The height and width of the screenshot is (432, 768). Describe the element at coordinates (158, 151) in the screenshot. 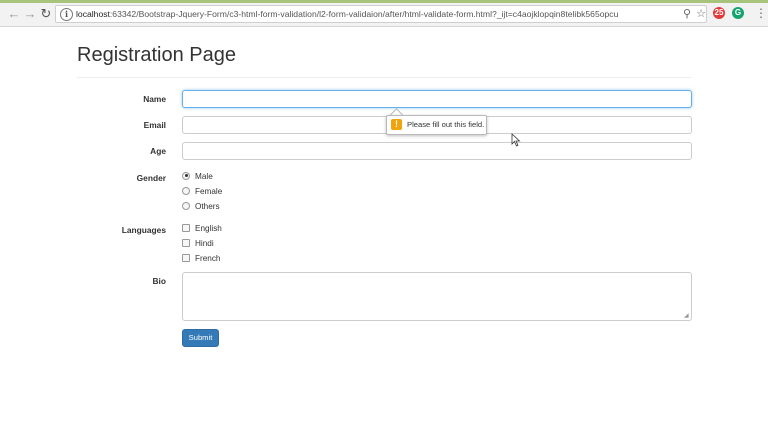

I see `age-label: Age` at that location.